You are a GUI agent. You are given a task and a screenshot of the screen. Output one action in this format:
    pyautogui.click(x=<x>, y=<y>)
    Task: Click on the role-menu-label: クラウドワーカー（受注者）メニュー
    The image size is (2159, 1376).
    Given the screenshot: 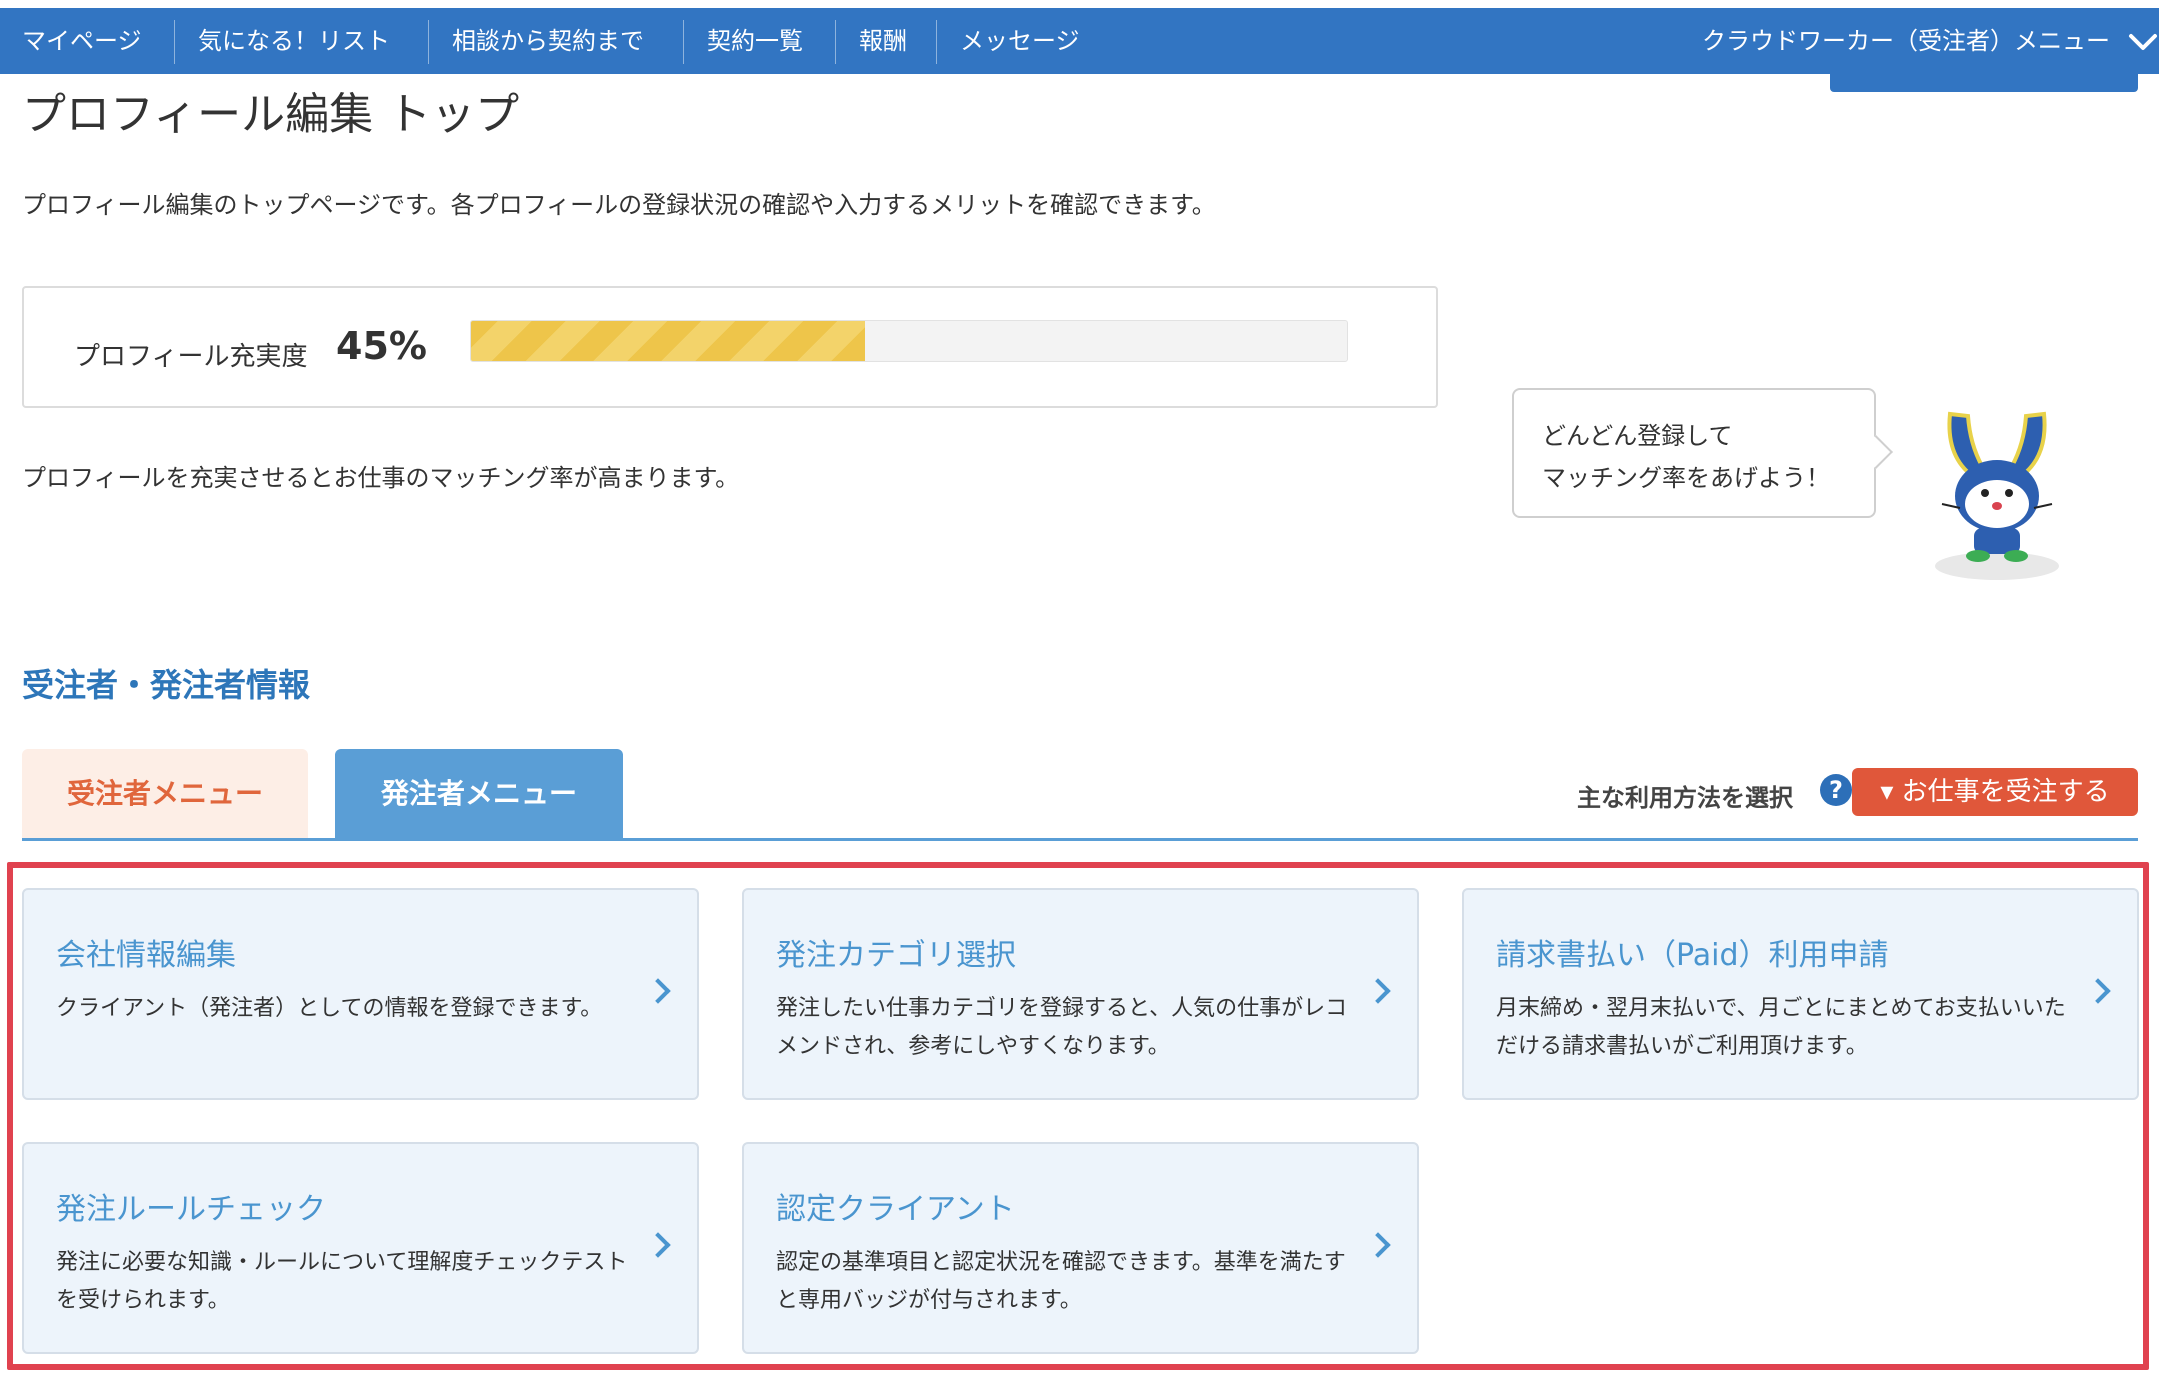 What is the action you would take?
    pyautogui.click(x=1906, y=41)
    